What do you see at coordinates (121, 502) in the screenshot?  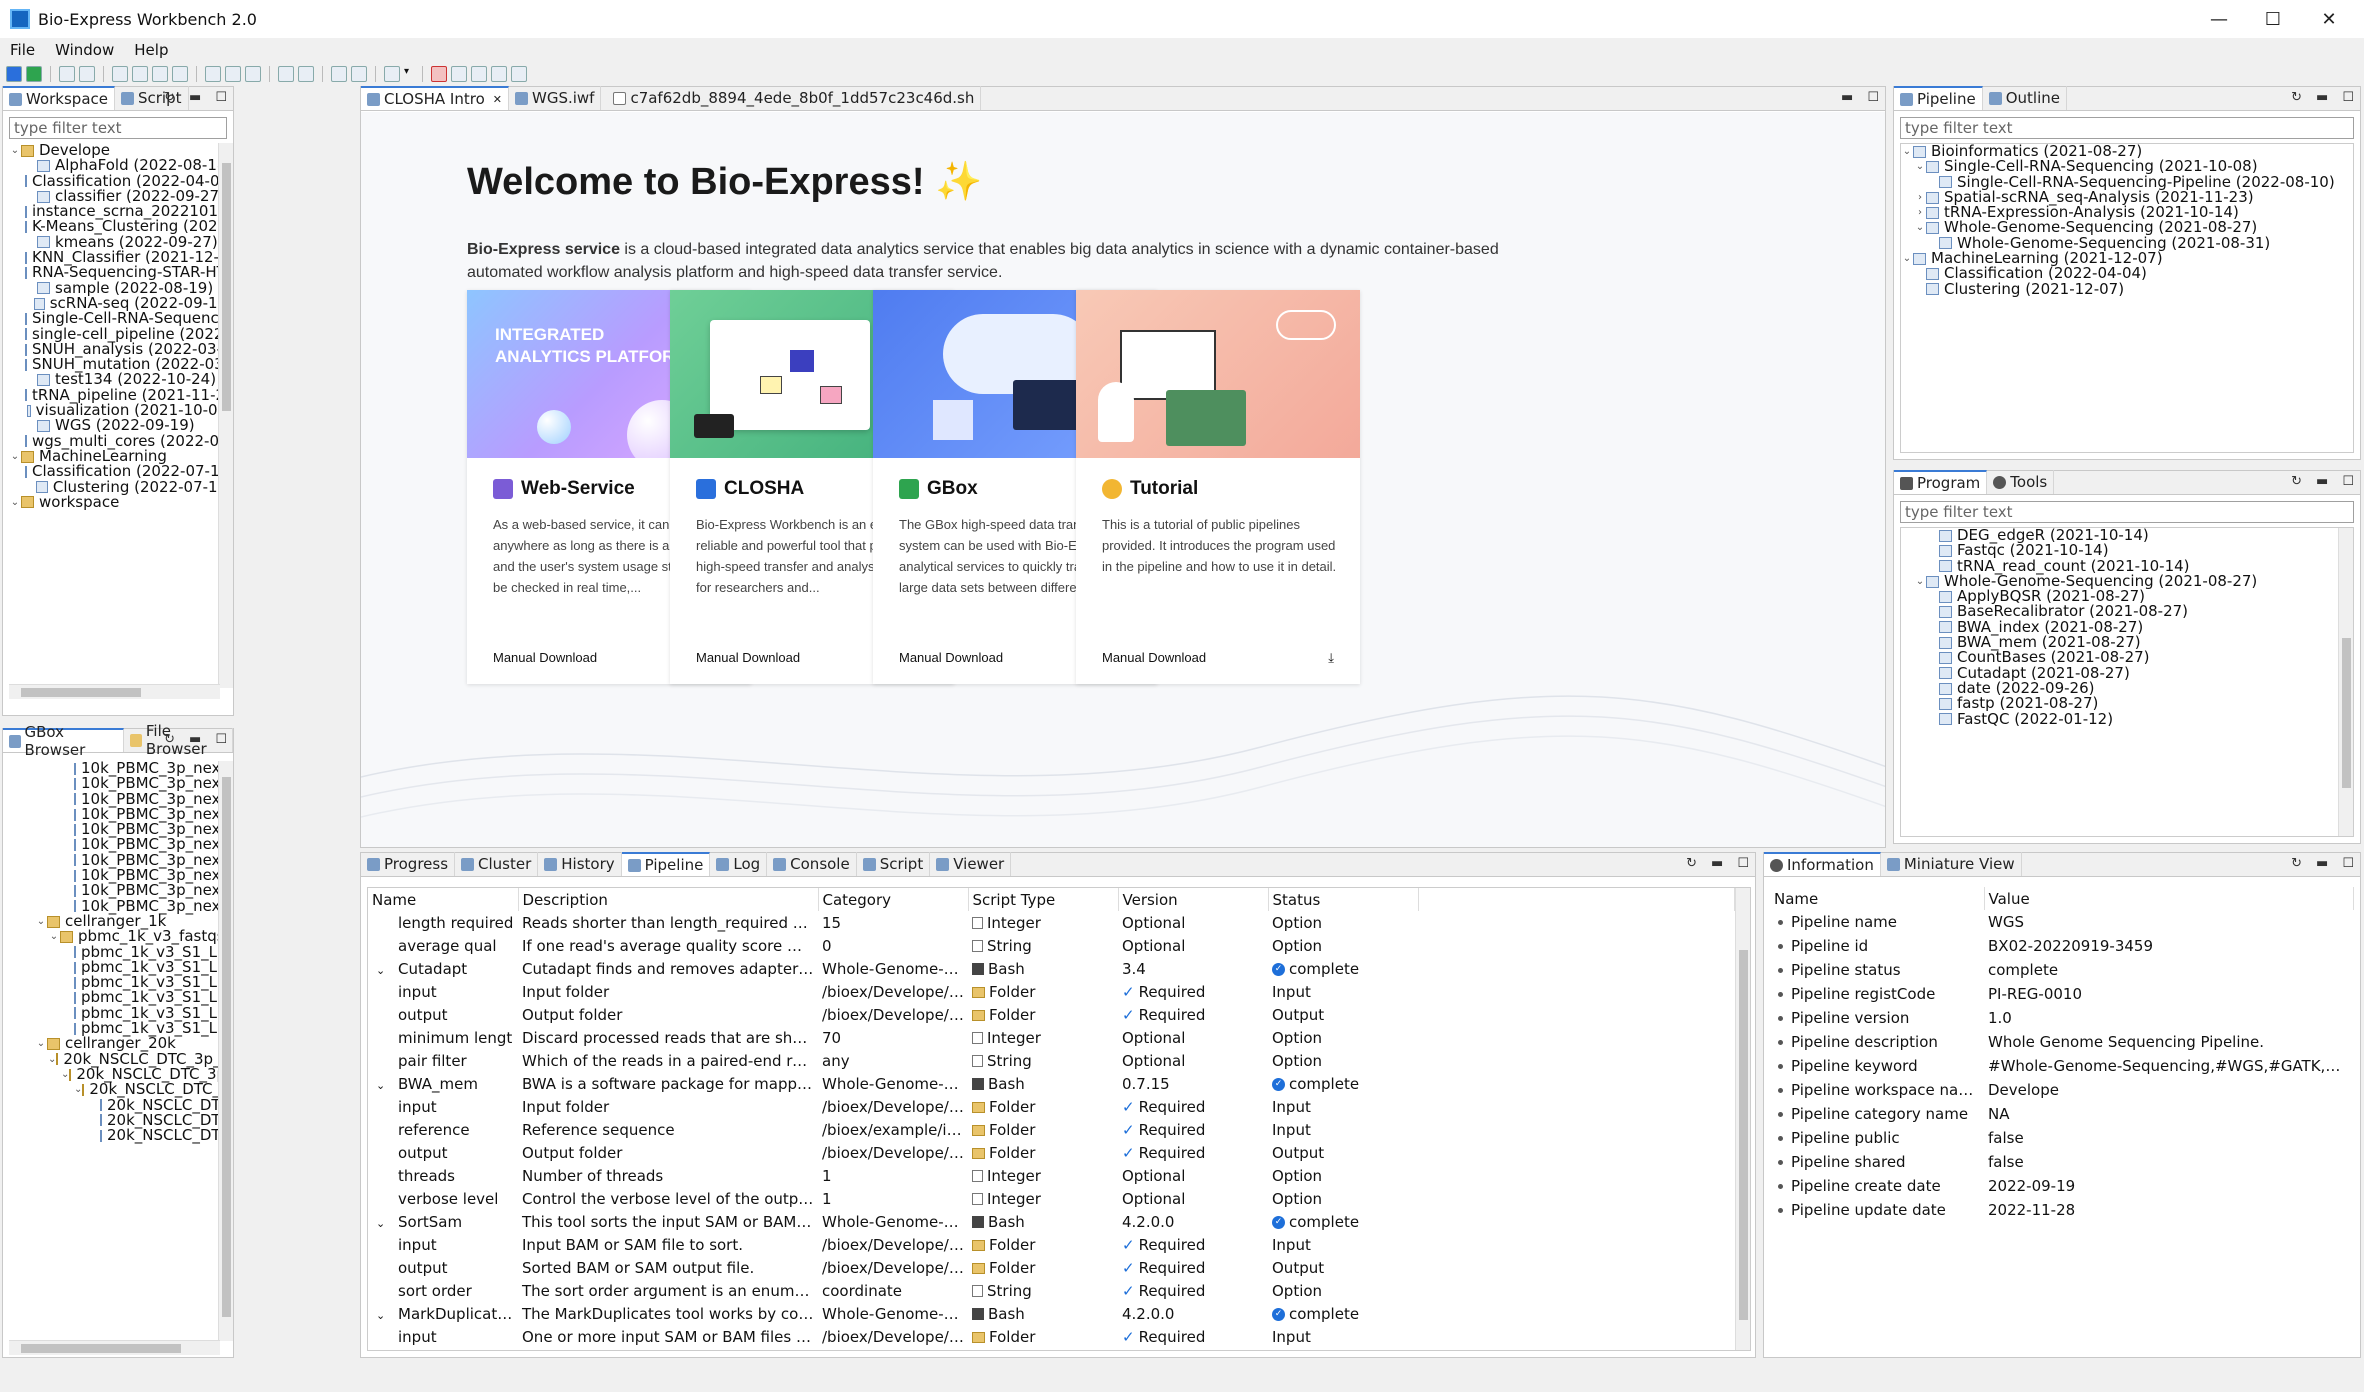 I see `tree-item: ⌄ workspace` at bounding box center [121, 502].